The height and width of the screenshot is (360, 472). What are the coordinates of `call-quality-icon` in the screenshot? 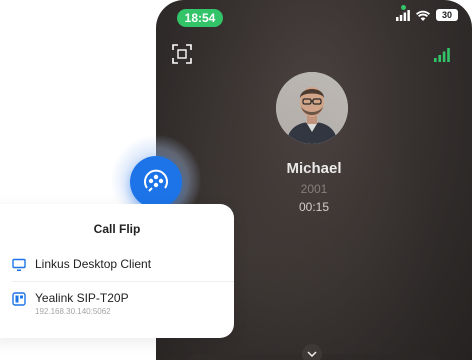 It's located at (442, 55).